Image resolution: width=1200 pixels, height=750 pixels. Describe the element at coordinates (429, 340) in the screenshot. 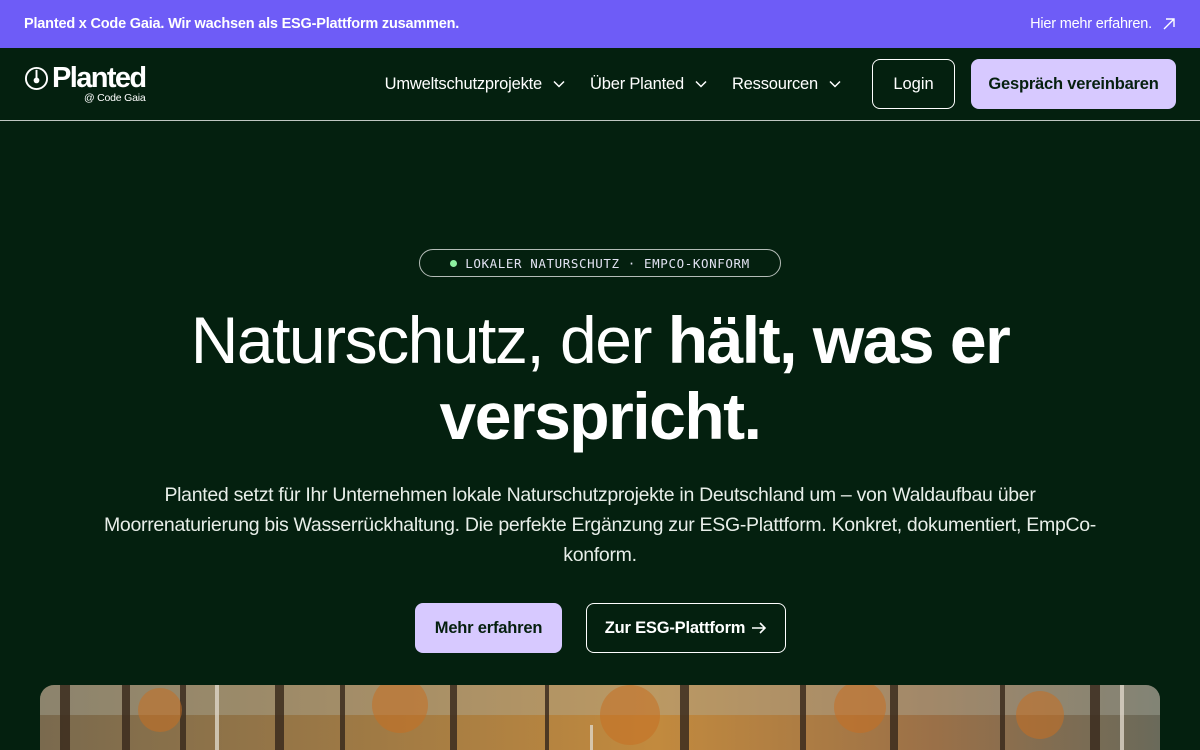

I see `headline-light: Naturschutz, der` at that location.